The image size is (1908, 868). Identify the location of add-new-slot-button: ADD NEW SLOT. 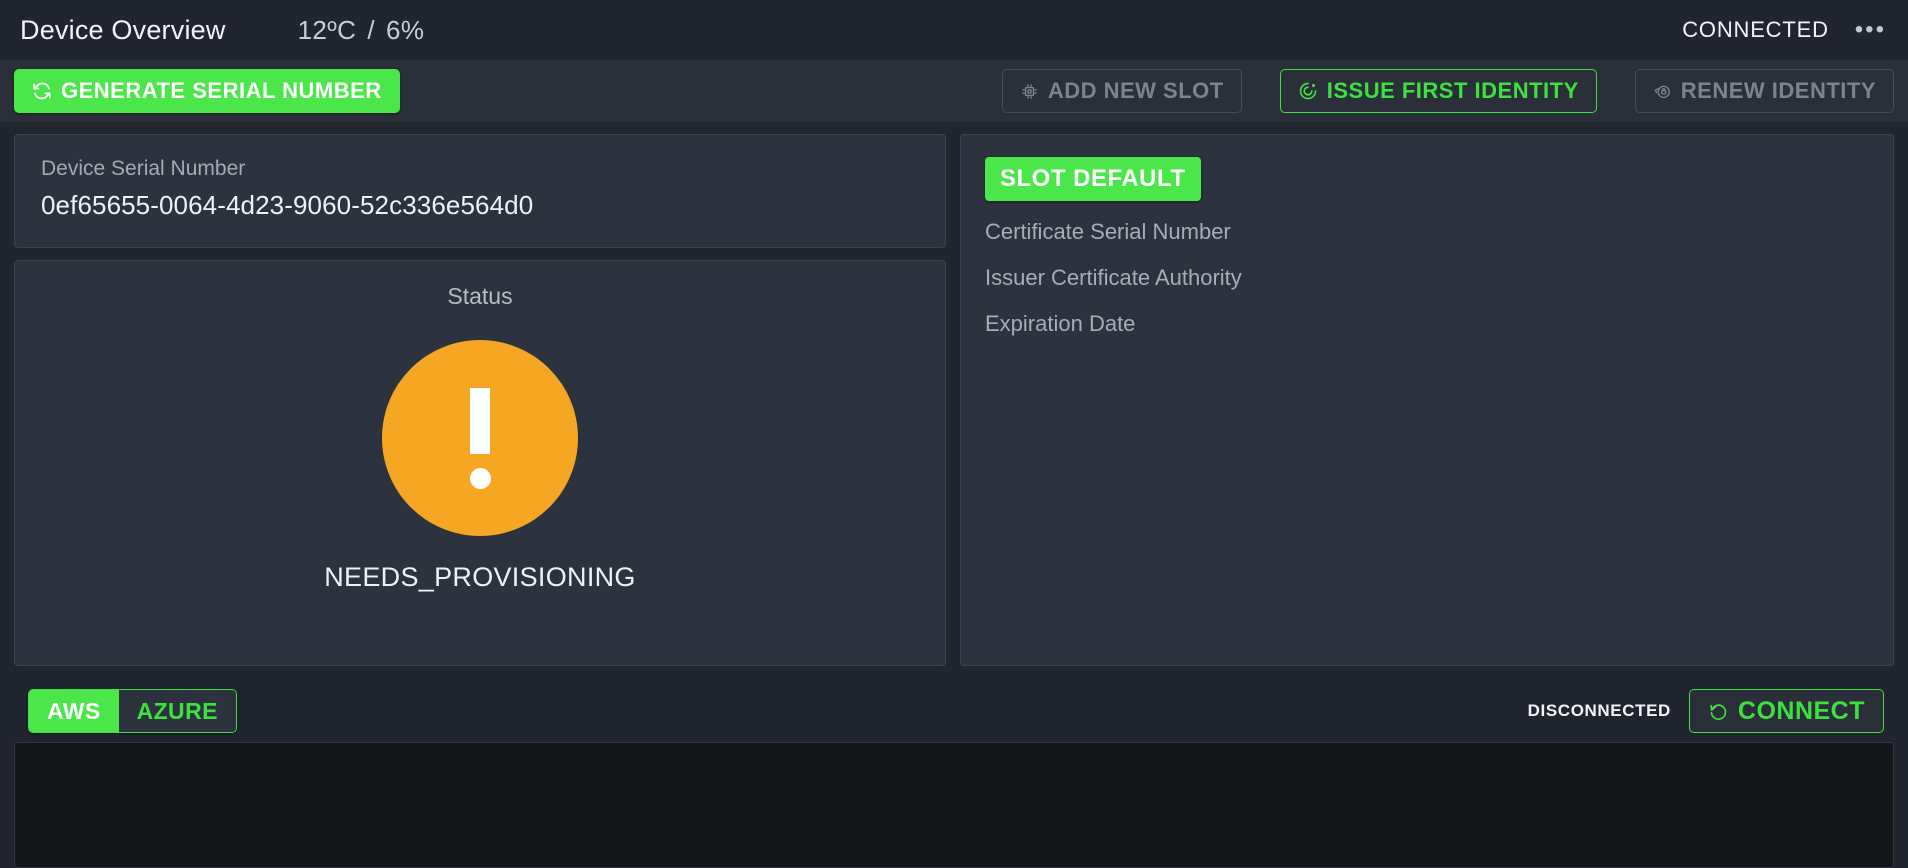
(1121, 91).